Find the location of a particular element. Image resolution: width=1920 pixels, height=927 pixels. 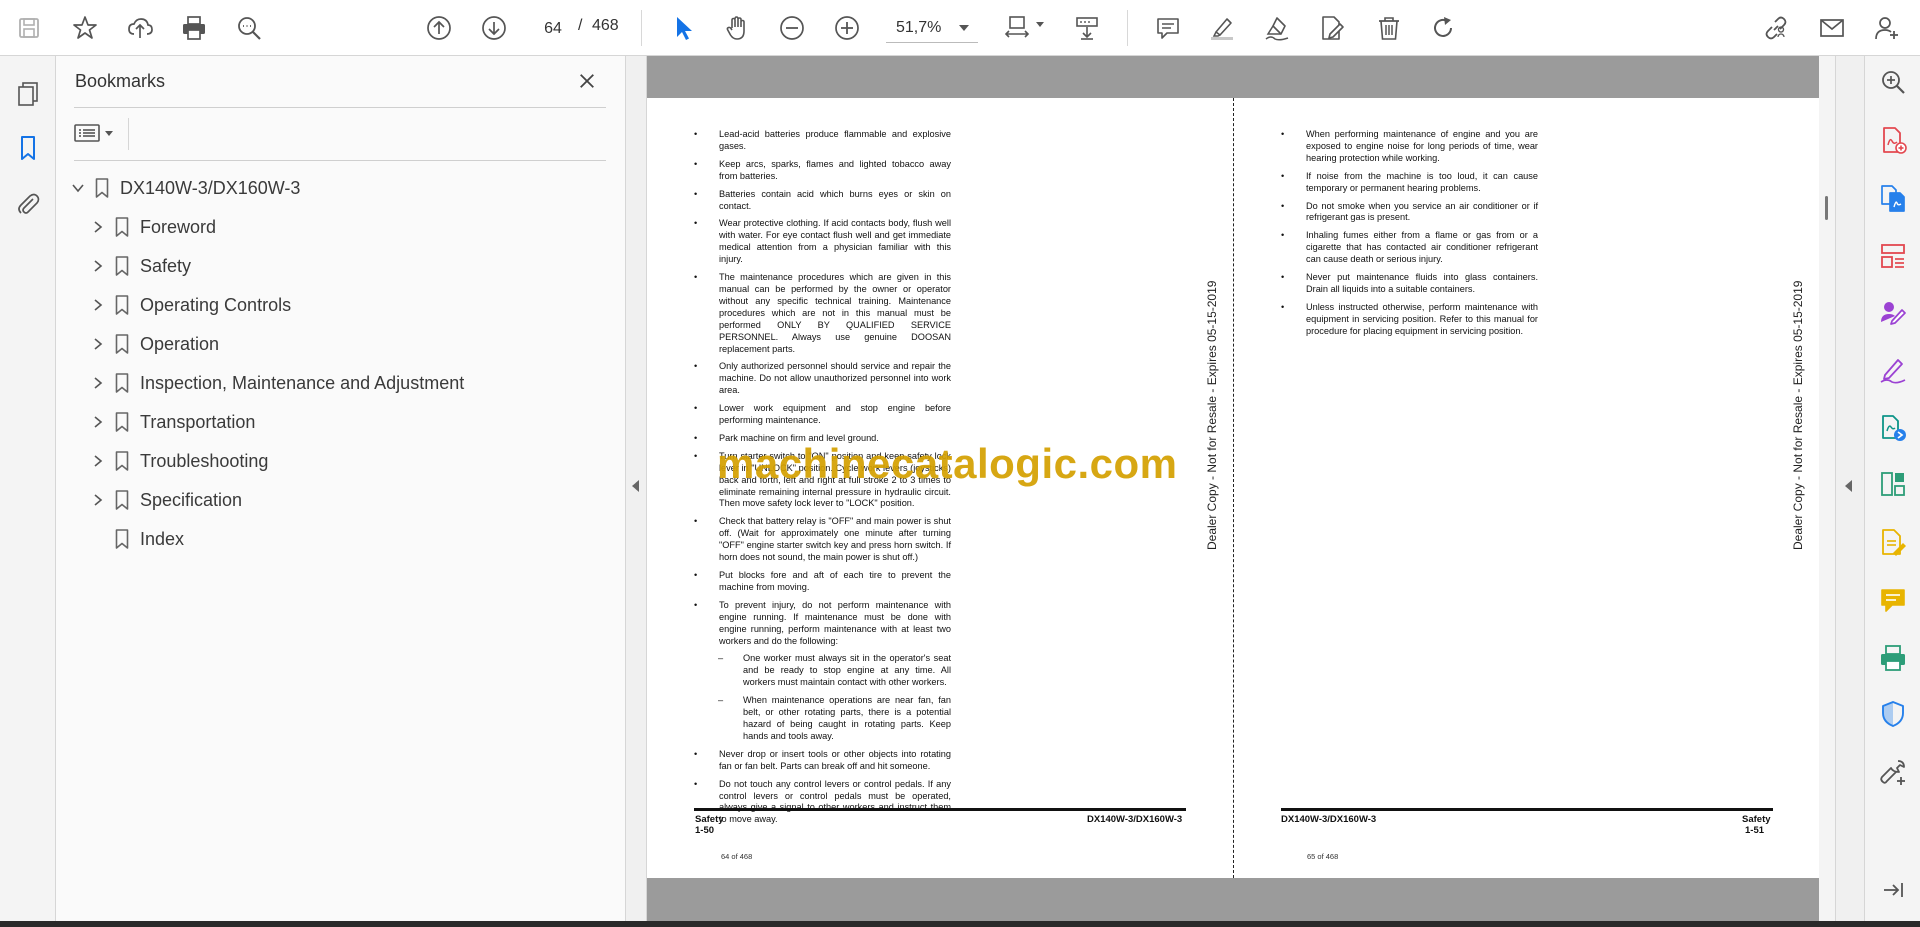

footer-page-number: 1-50 is located at coordinates (705, 830).